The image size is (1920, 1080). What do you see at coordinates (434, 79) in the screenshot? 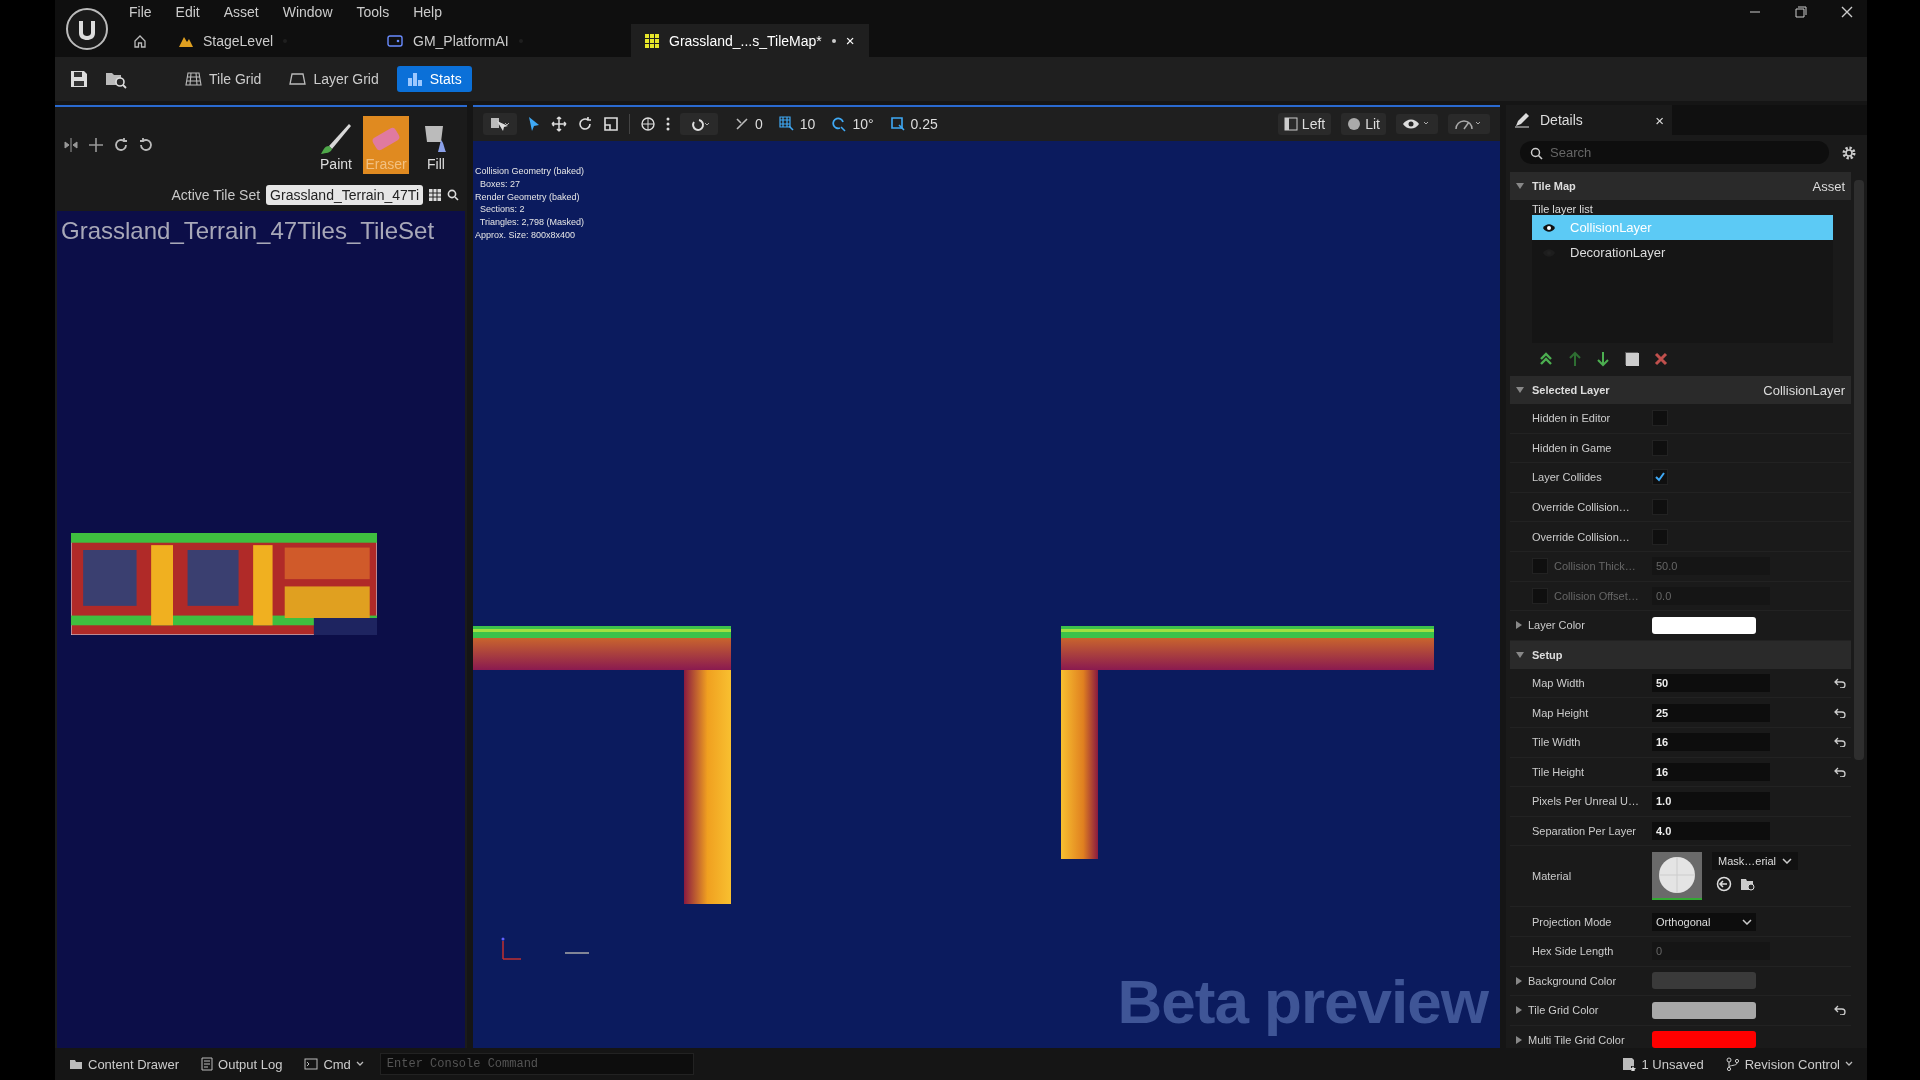
I see `toolbar-toggle-button: Stats` at bounding box center [434, 79].